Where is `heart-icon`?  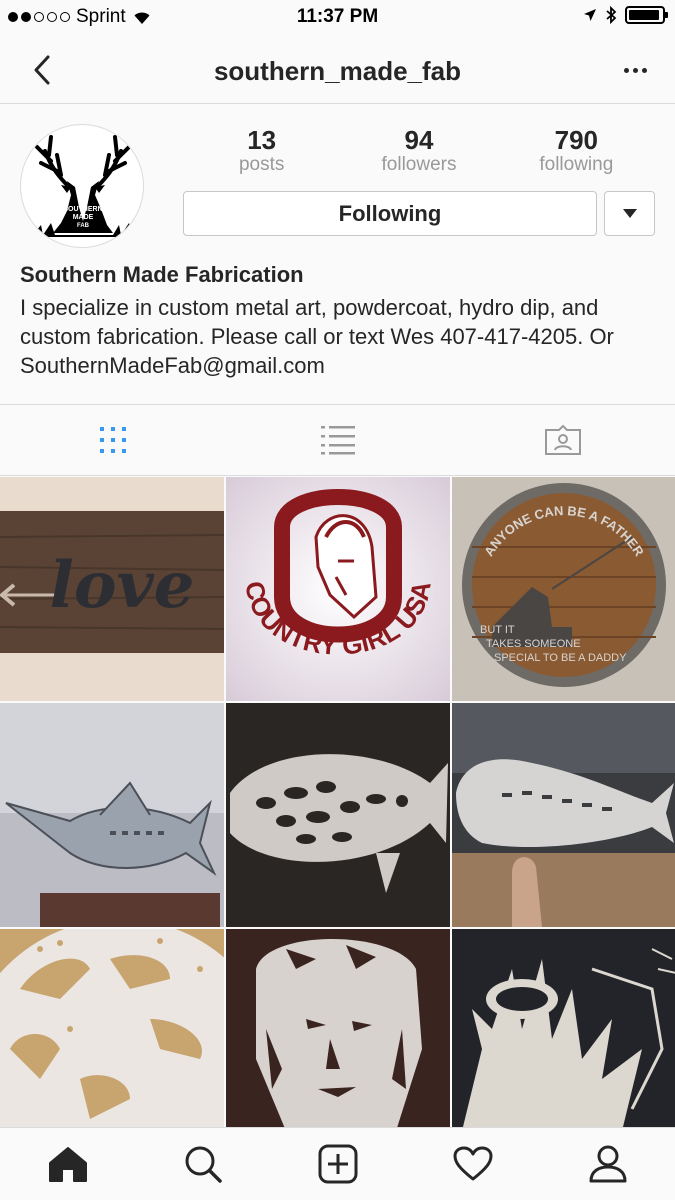
heart-icon is located at coordinates (472, 1163).